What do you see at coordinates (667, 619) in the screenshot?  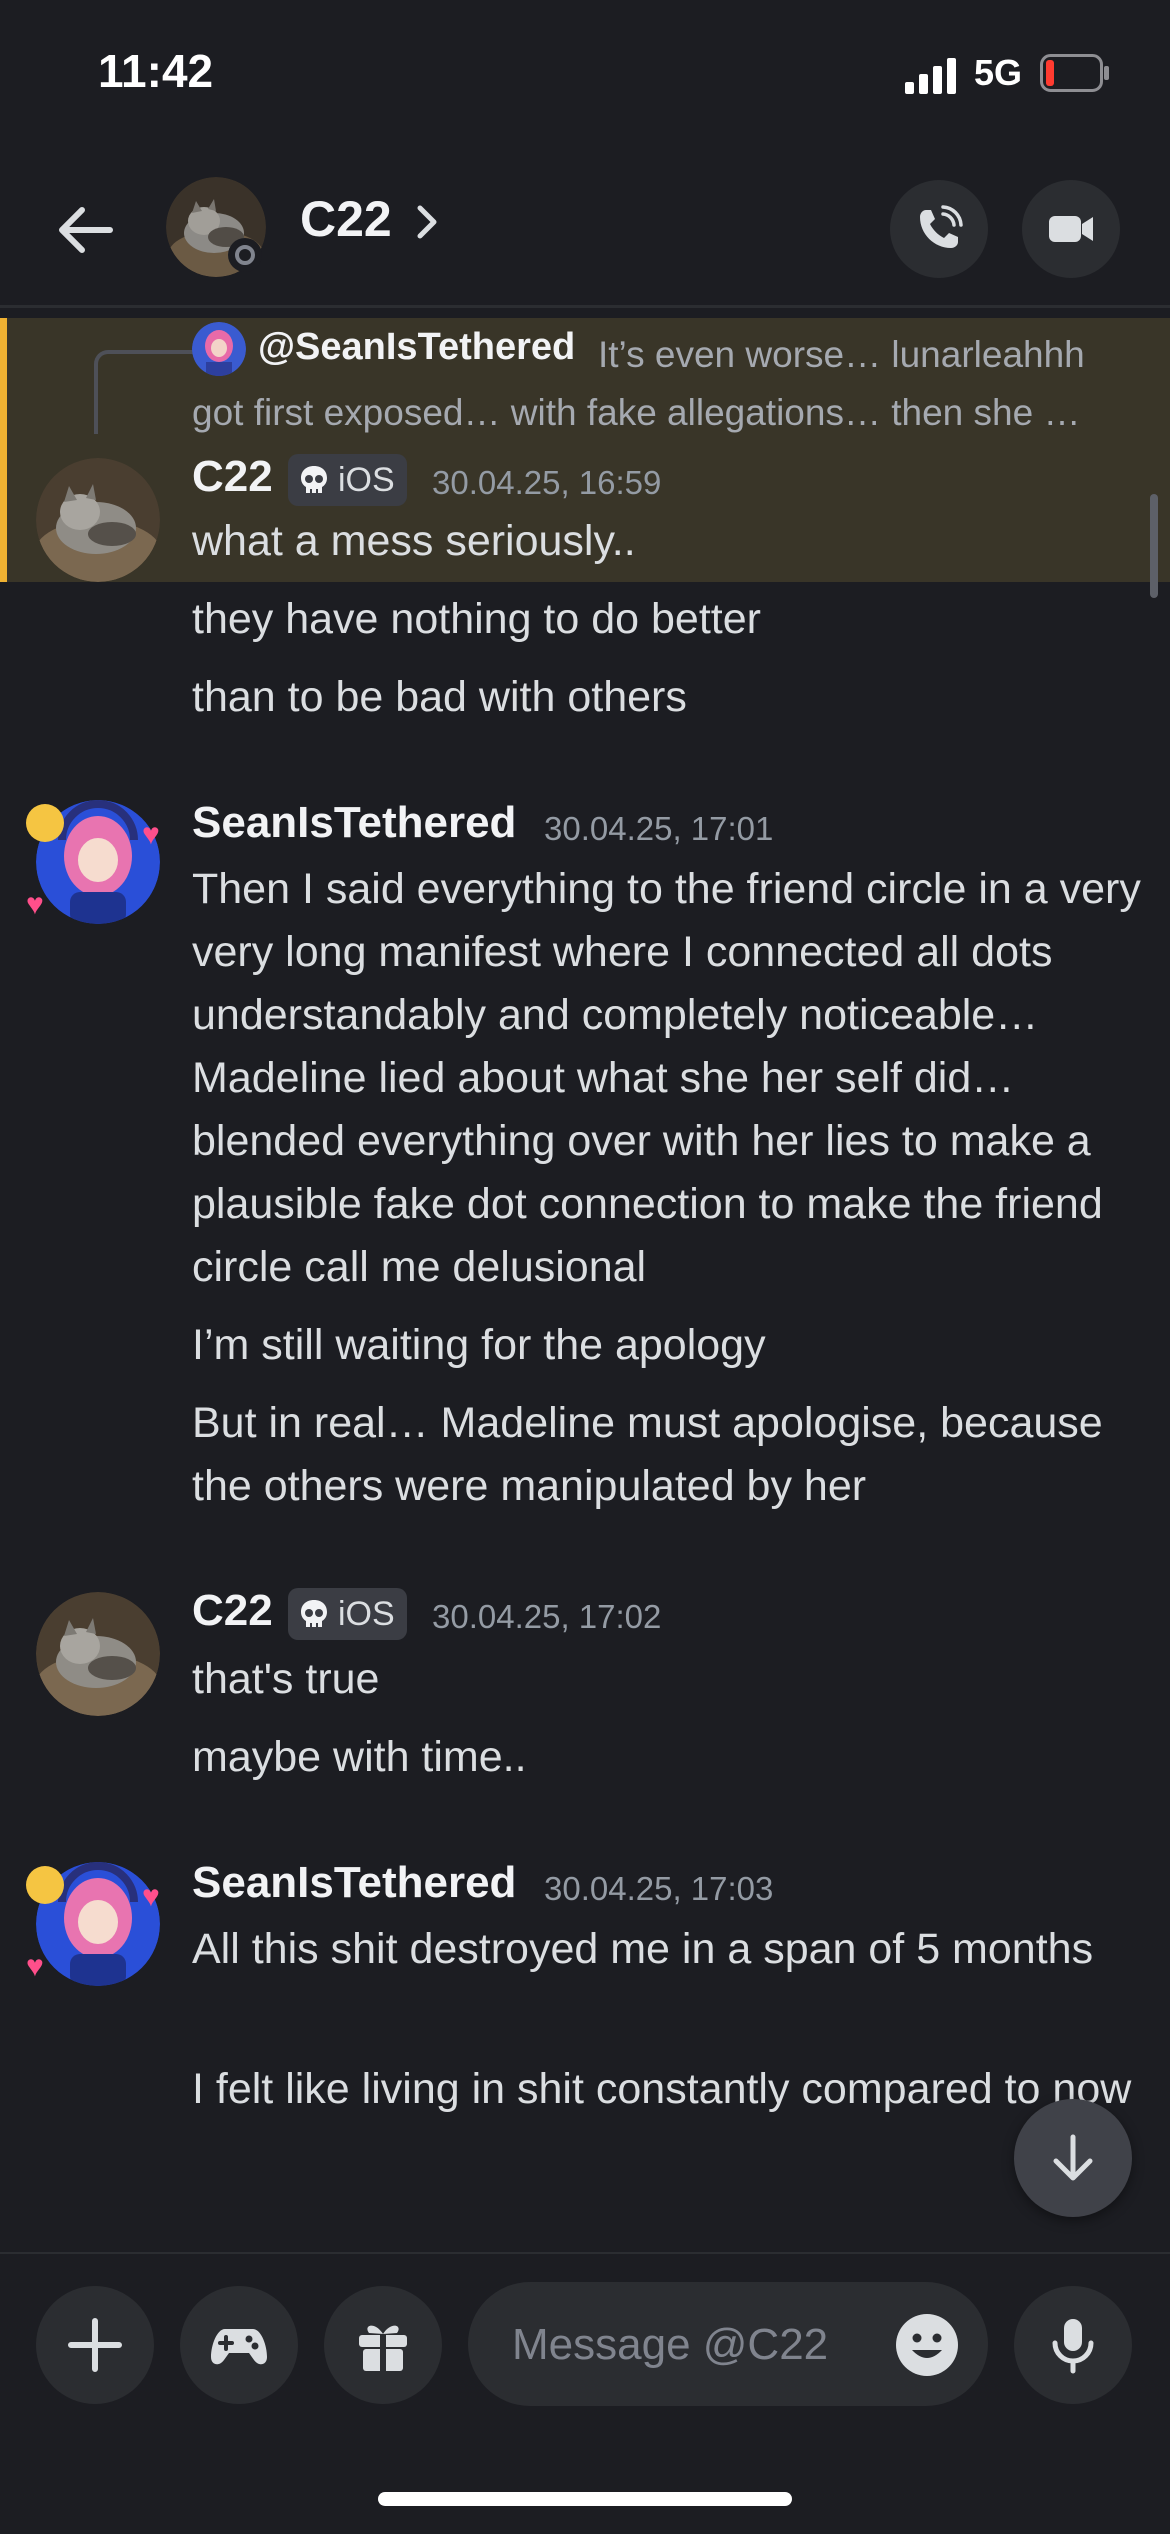 I see `message-text: they have nothing to do better` at bounding box center [667, 619].